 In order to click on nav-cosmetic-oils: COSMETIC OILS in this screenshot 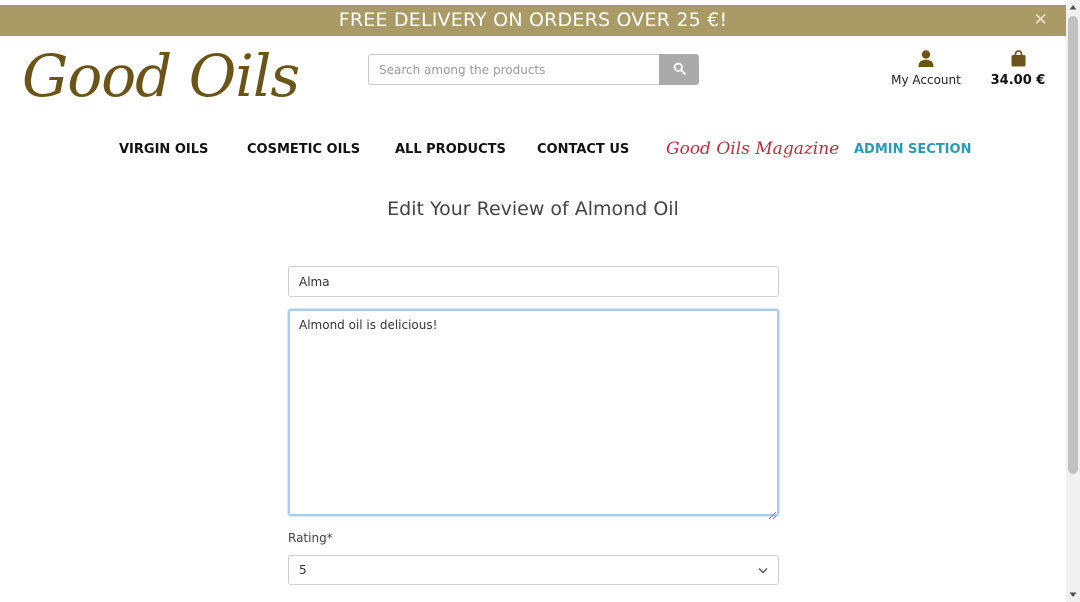, I will do `click(303, 150)`.